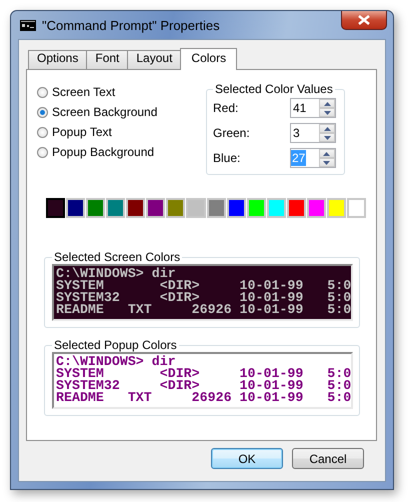  I want to click on field-label: Green:, so click(231, 133).